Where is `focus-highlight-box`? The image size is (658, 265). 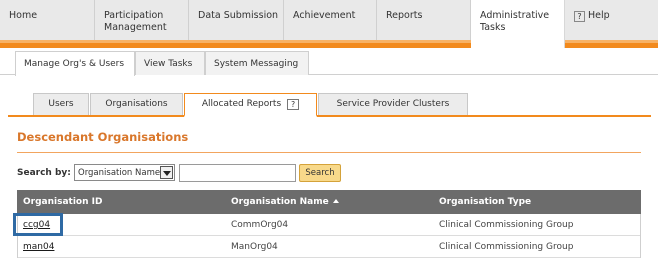 focus-highlight-box is located at coordinates (38, 224).